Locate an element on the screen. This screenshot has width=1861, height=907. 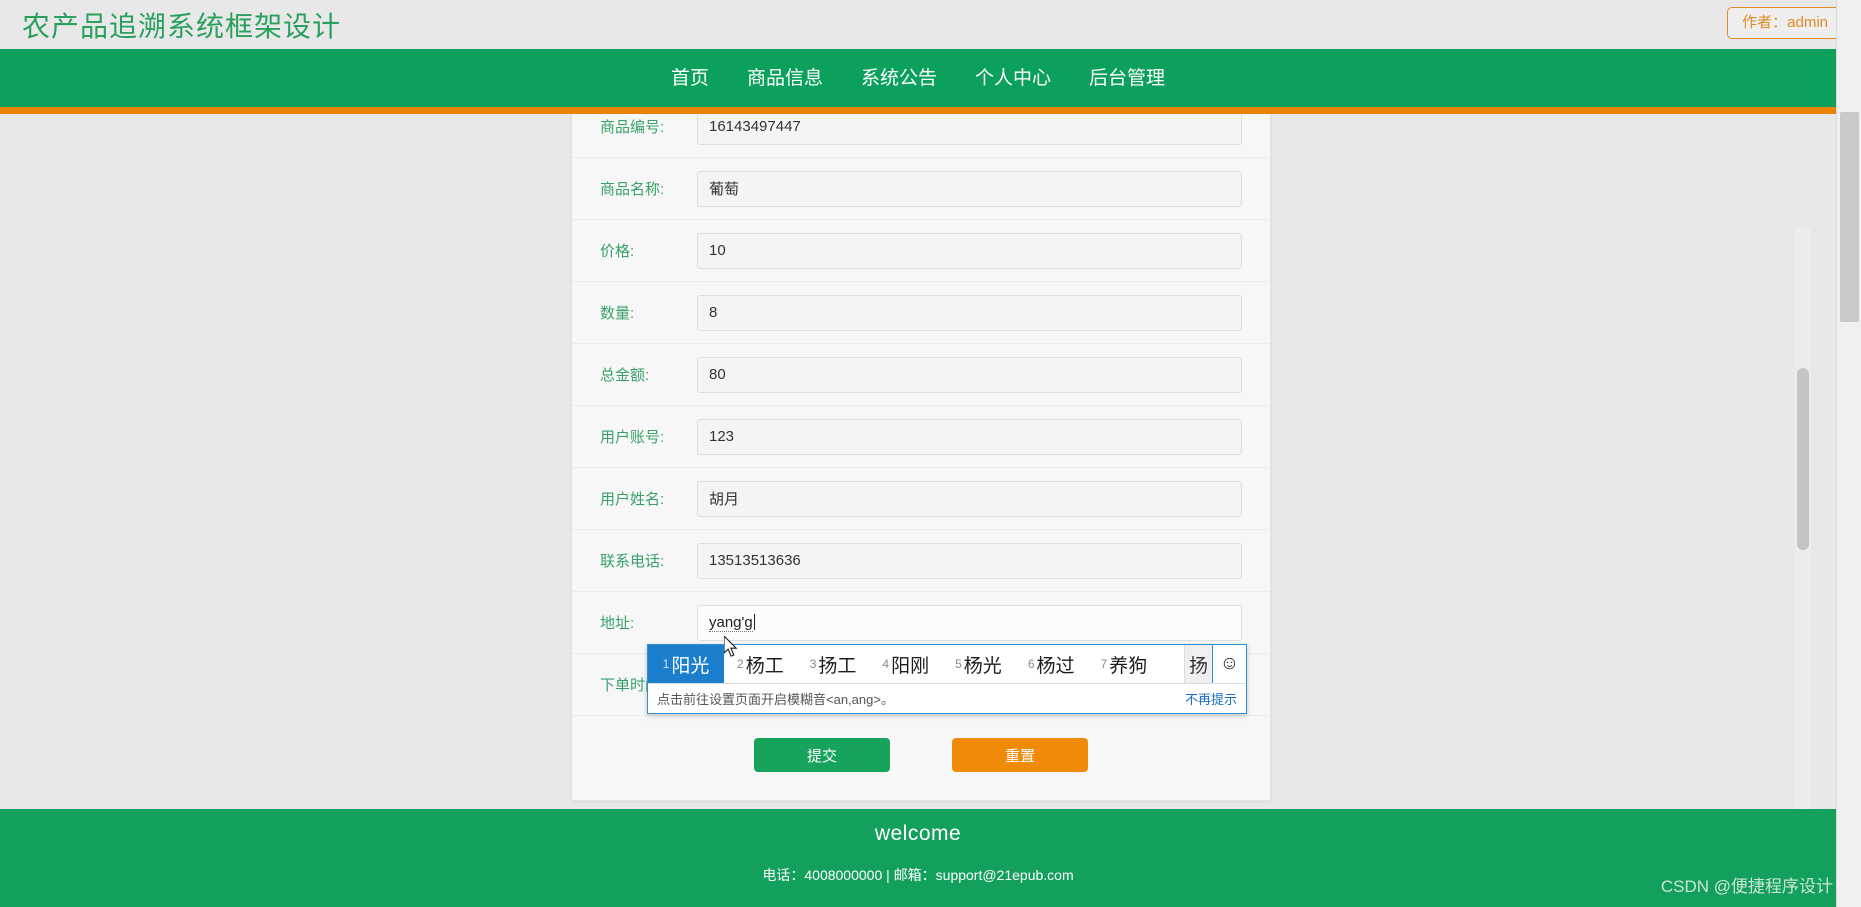
label-phone: 联系电话: is located at coordinates (632, 561).